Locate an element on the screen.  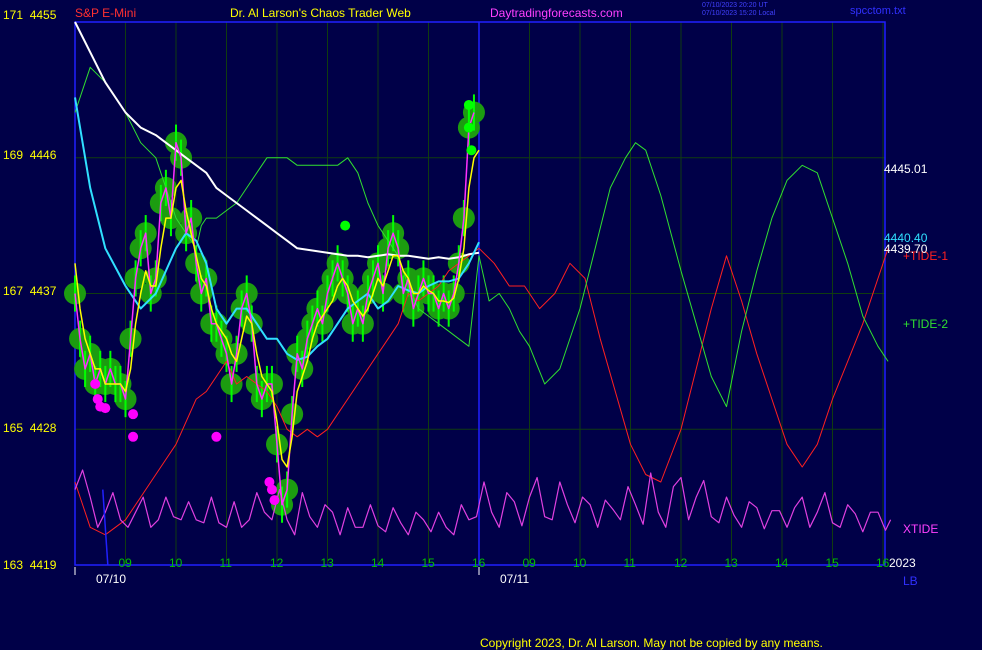
xtide-line is located at coordinates (483, 502).